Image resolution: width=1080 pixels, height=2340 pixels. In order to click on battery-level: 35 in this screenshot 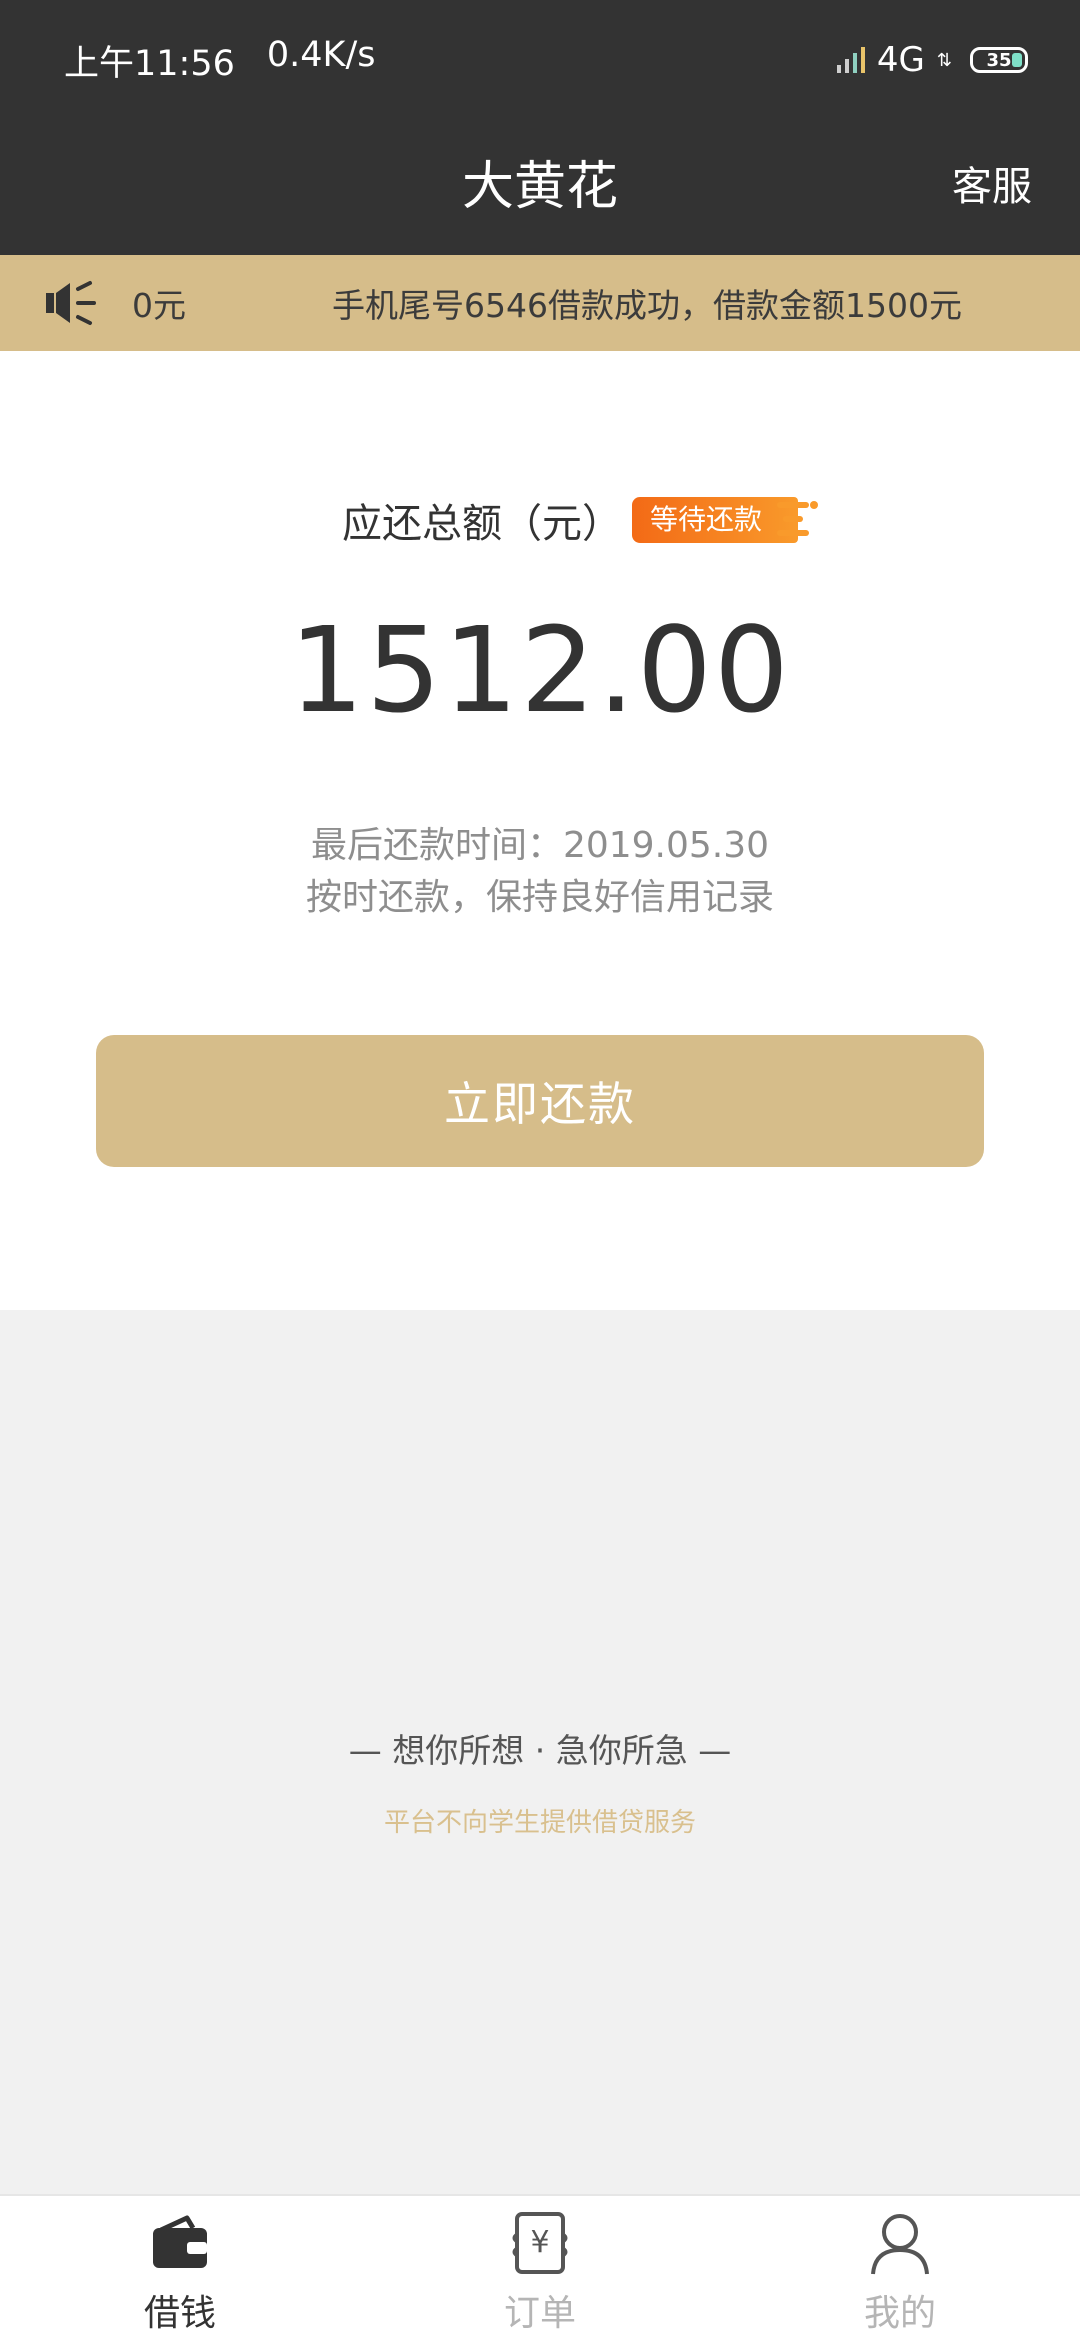, I will do `click(999, 60)`.